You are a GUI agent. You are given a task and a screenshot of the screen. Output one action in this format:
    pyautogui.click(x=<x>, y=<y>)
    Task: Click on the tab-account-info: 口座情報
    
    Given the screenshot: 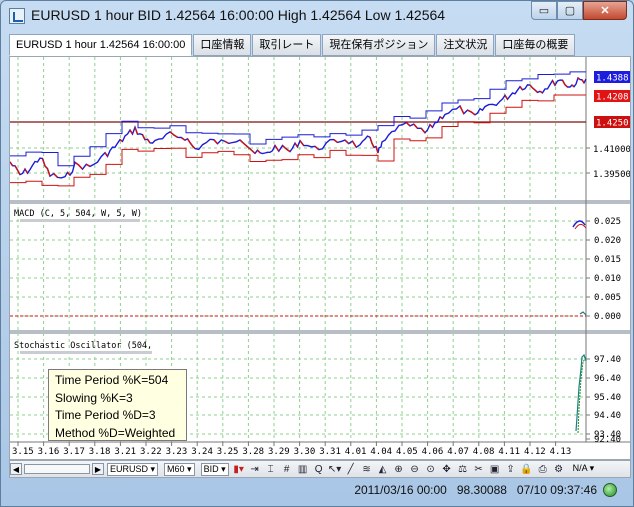 What is the action you would take?
    pyautogui.click(x=222, y=45)
    